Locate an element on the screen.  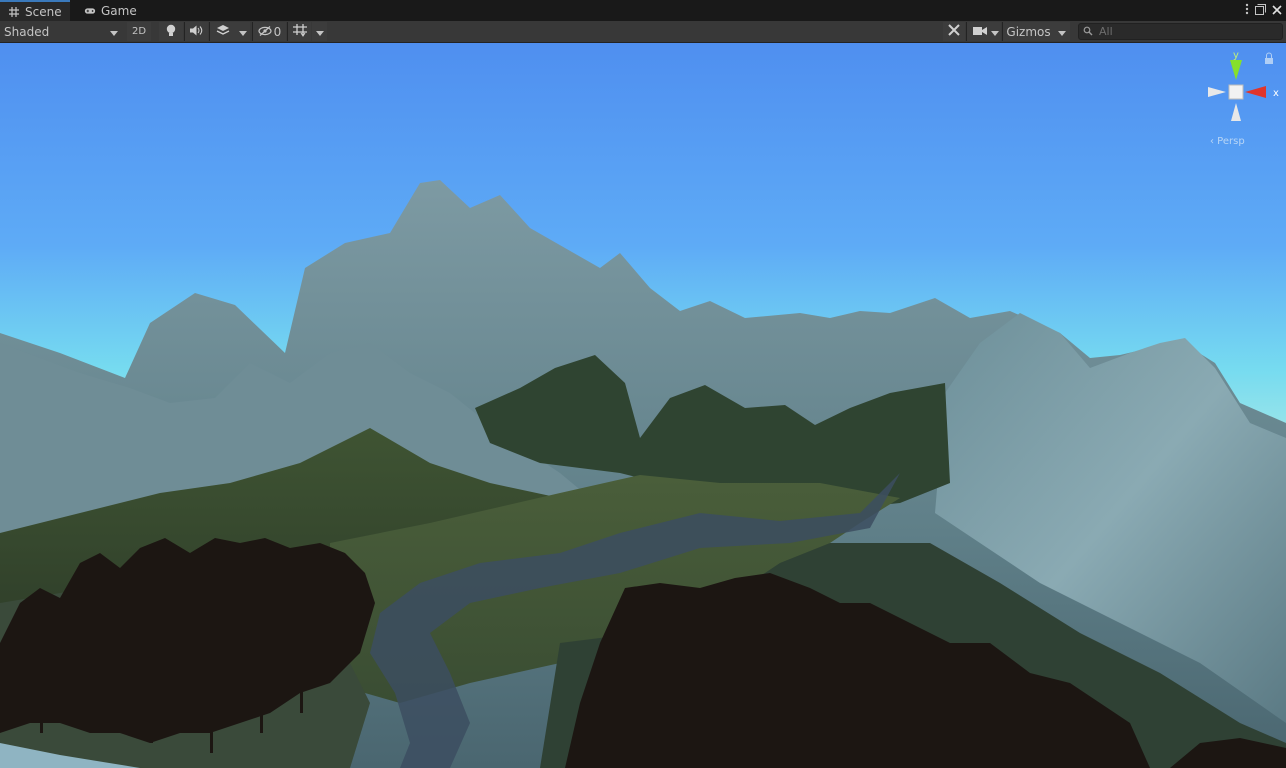
camera-icon is located at coordinates (979, 32).